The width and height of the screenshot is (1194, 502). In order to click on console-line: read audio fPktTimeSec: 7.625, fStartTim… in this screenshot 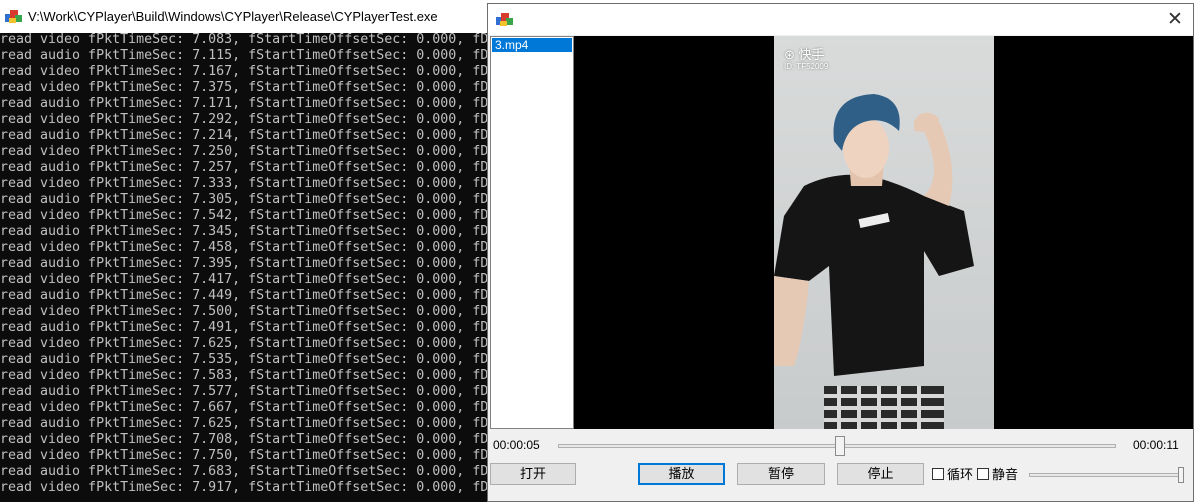, I will do `click(245, 423)`.